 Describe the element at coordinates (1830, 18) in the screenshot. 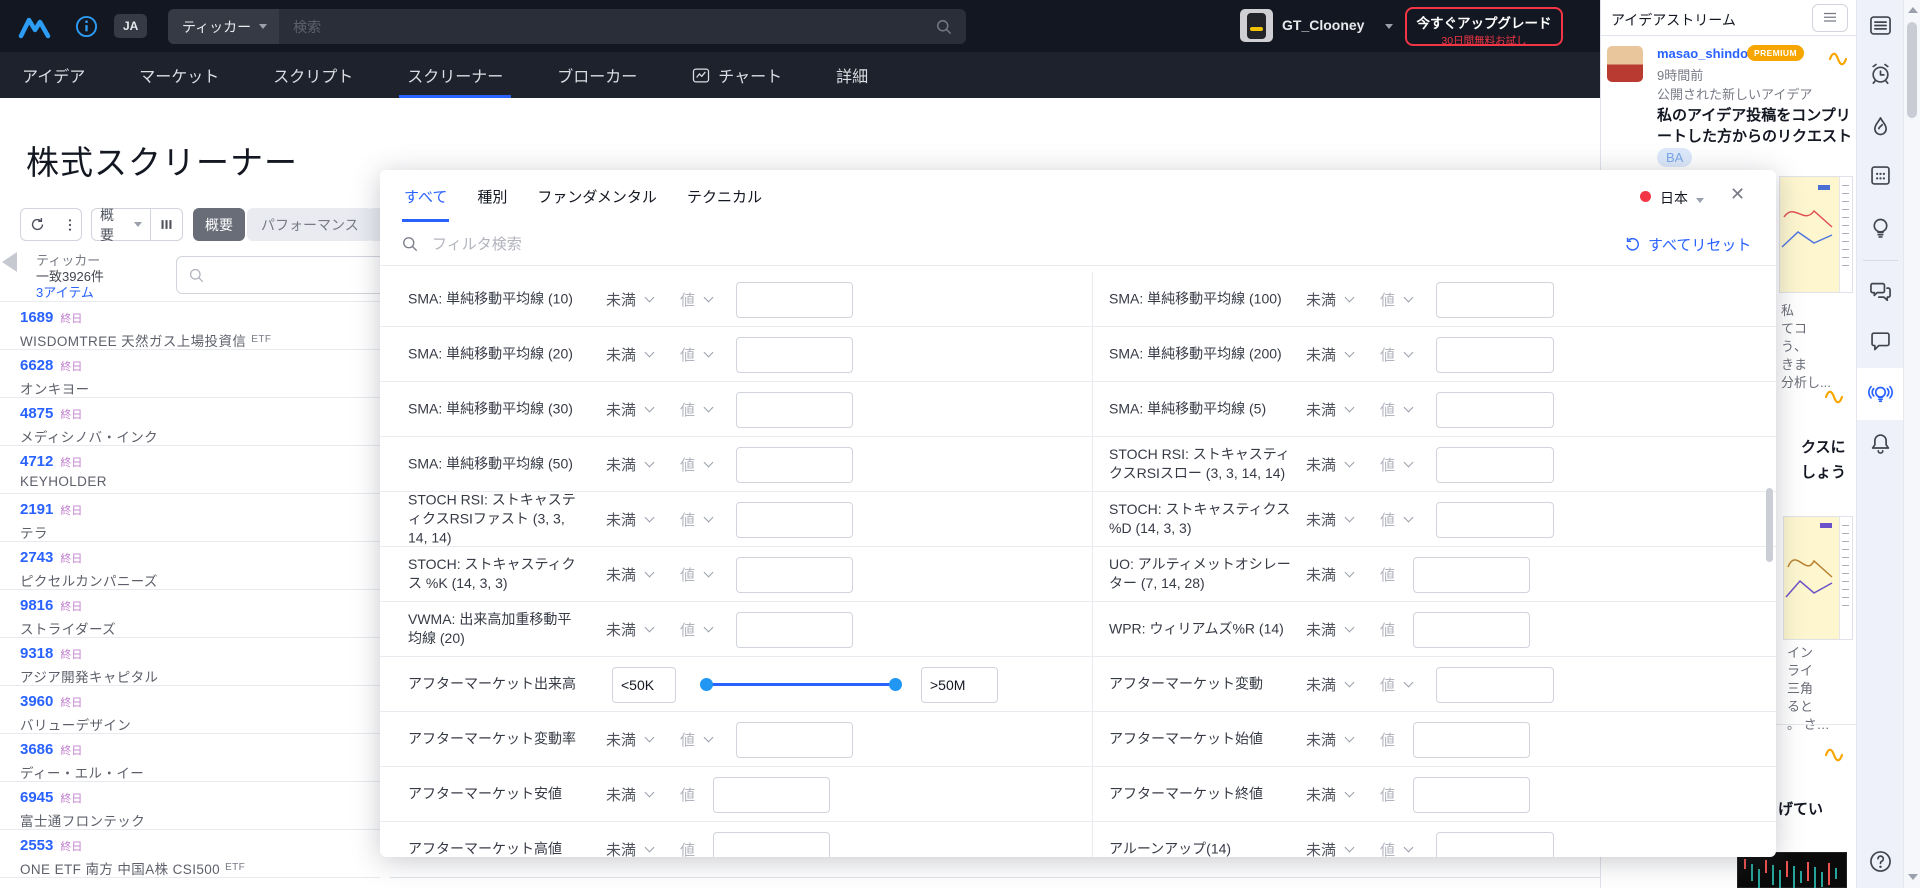

I see `stream-list-button` at that location.